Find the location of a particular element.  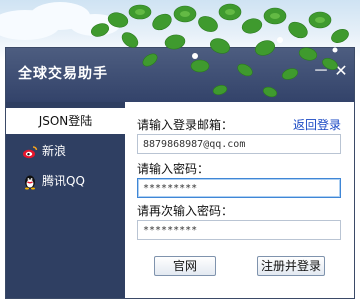

password-label: 请输入密码： is located at coordinates (173, 169).